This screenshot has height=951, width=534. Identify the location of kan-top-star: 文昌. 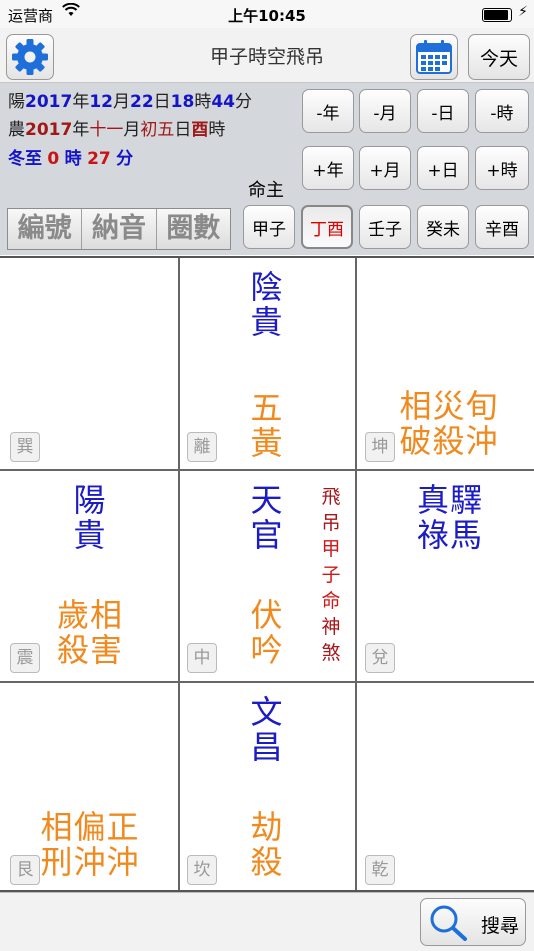
(267, 729).